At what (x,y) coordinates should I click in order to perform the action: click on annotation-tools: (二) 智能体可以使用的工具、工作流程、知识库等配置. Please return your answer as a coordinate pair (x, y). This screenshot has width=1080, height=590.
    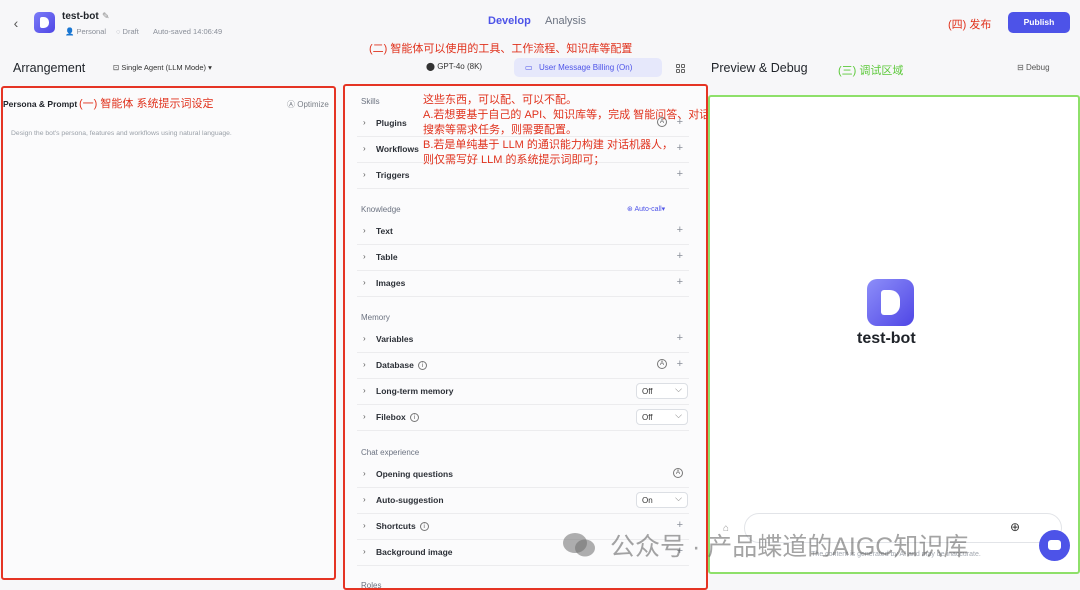
    Looking at the image, I should click on (501, 49).